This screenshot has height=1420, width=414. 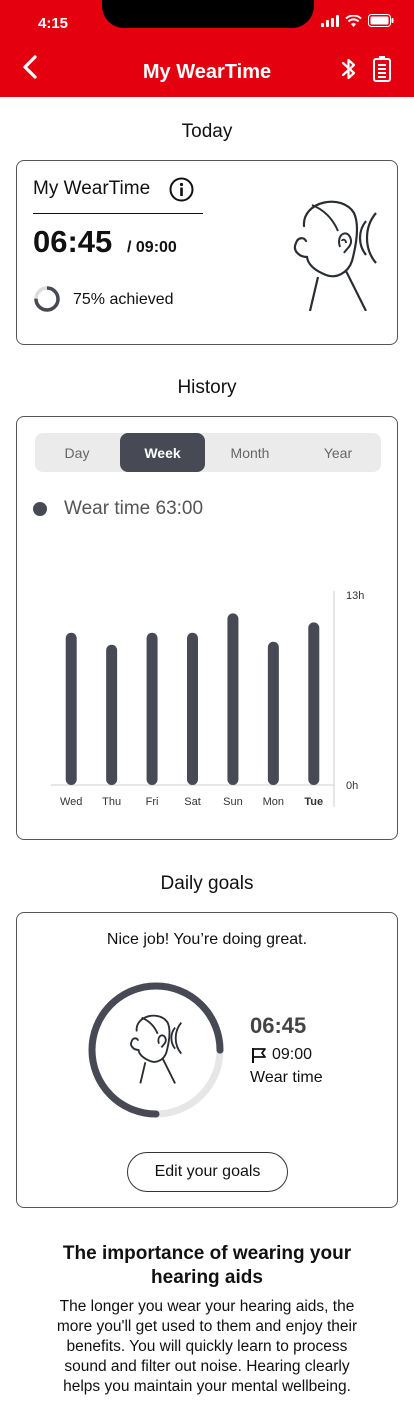 What do you see at coordinates (152, 247) in the screenshot?
I see `wear-time-goal: / 09:00` at bounding box center [152, 247].